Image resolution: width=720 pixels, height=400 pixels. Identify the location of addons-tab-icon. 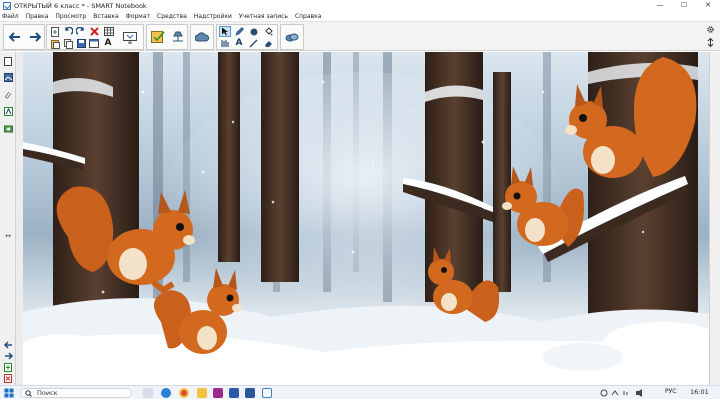
(8, 128).